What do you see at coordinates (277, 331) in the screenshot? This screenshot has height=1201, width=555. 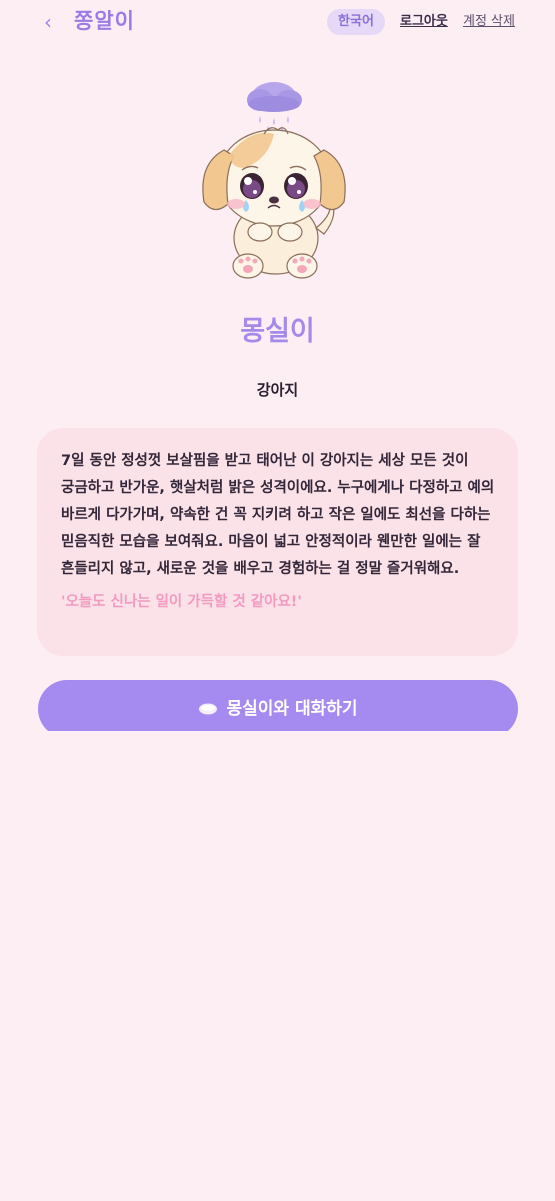 I see `pet-name: 몽실이` at bounding box center [277, 331].